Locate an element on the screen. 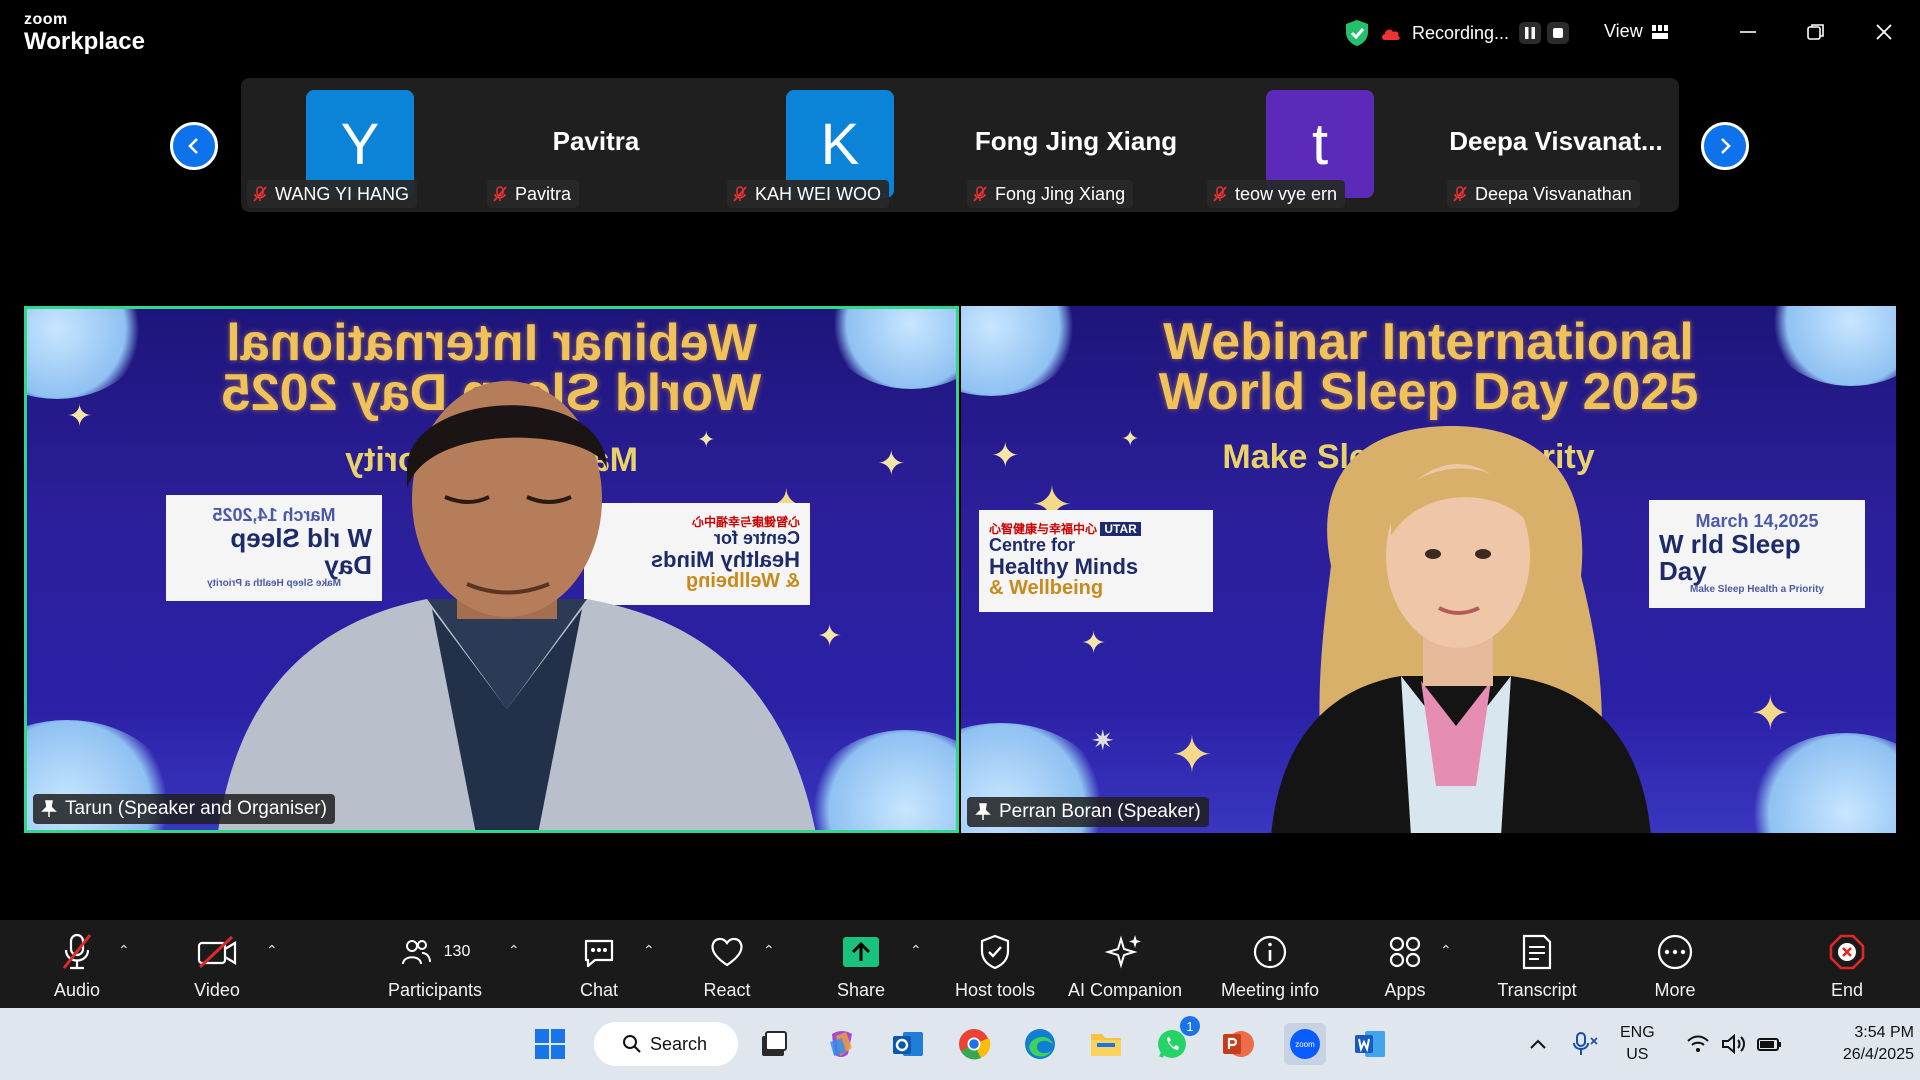 Image resolution: width=1920 pixels, height=1080 pixels. apps-options-caret: ⌃ is located at coordinates (1446, 950).